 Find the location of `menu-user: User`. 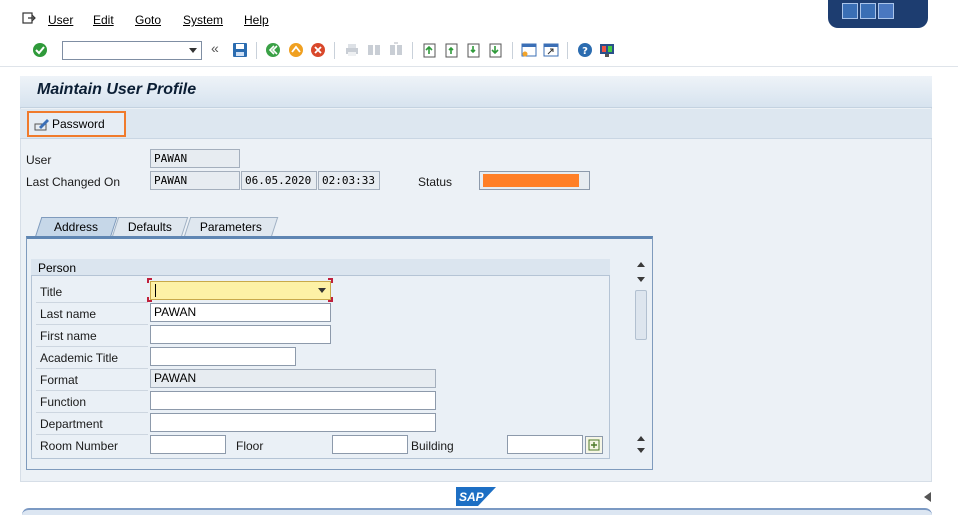

menu-user: User is located at coordinates (60, 20).